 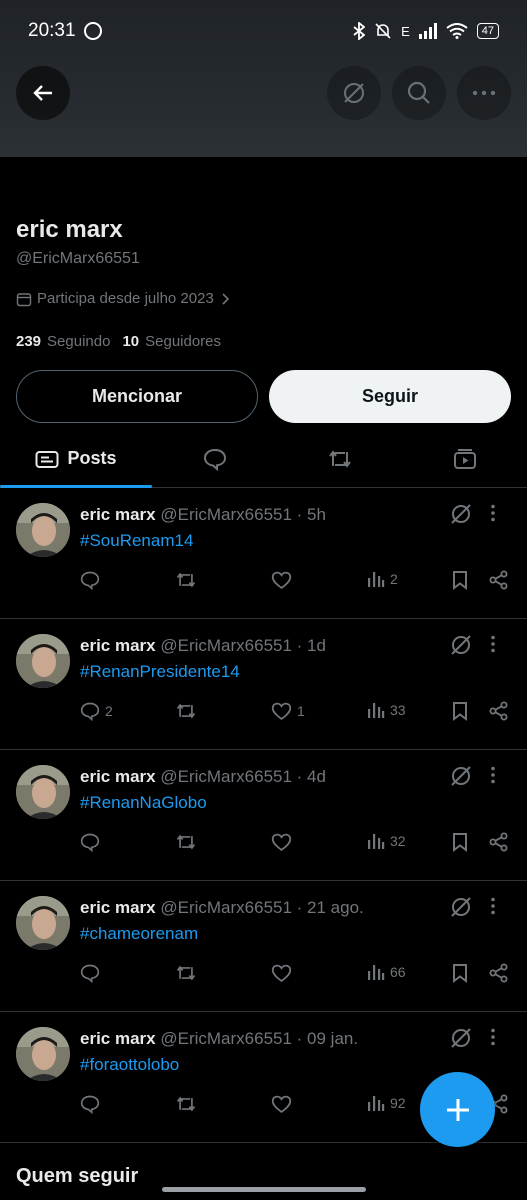 What do you see at coordinates (28, 341) in the screenshot?
I see `following-count: 239` at bounding box center [28, 341].